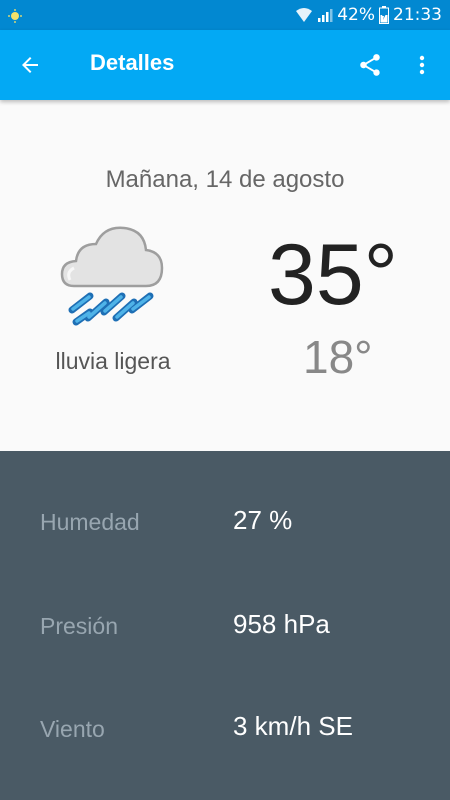 The image size is (450, 800). What do you see at coordinates (263, 520) in the screenshot?
I see `humidity-value: 27 %` at bounding box center [263, 520].